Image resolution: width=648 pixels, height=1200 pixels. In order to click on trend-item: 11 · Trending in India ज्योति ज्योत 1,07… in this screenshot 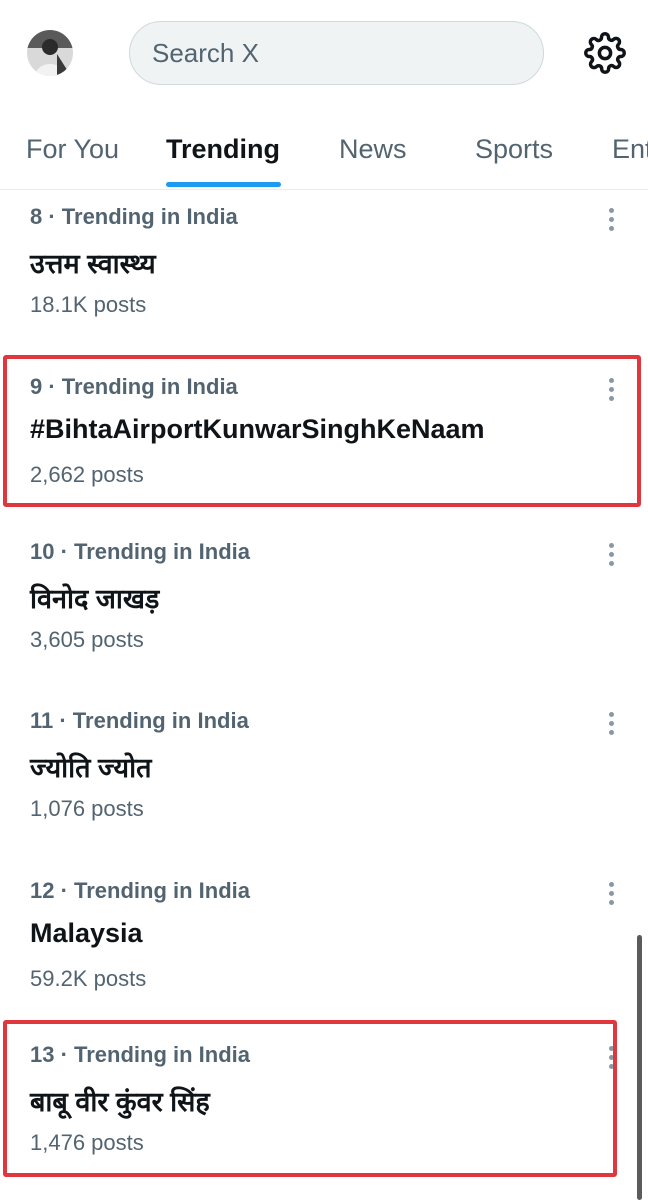, I will do `click(324, 776)`.